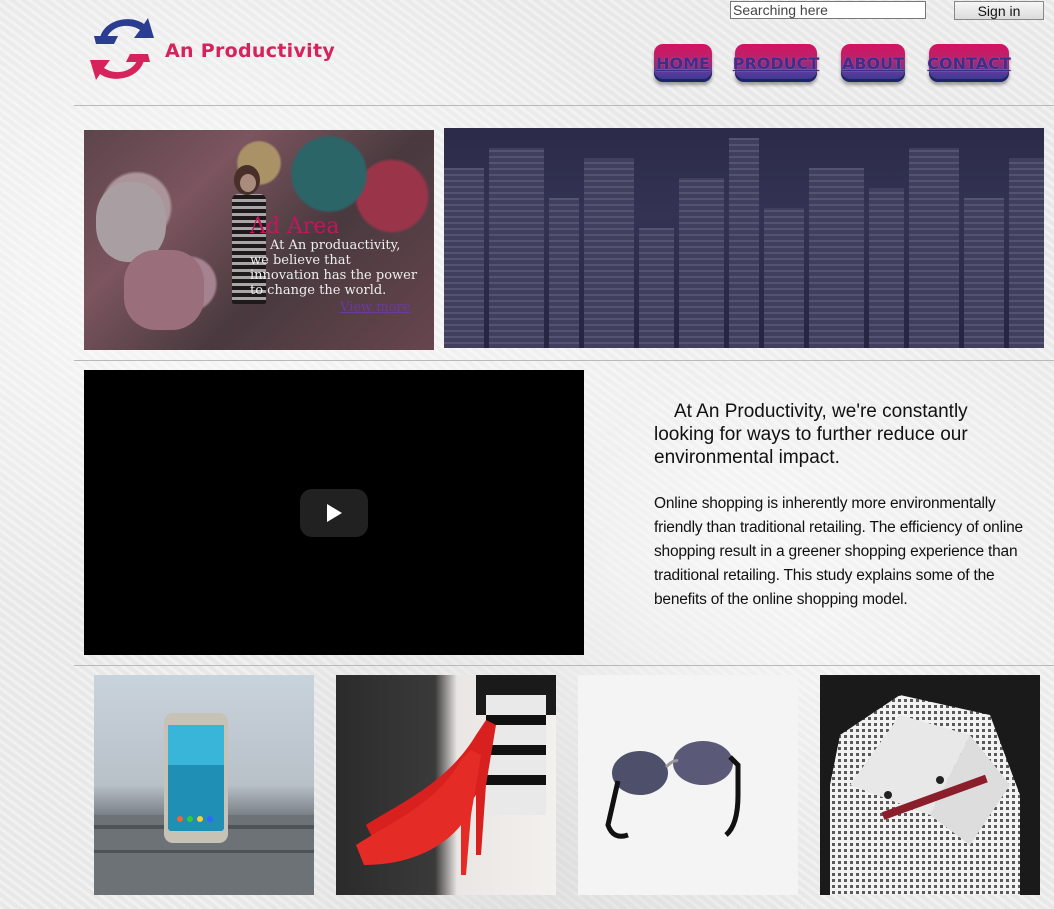  What do you see at coordinates (204, 804) in the screenshot?
I see `smartphone-image` at bounding box center [204, 804].